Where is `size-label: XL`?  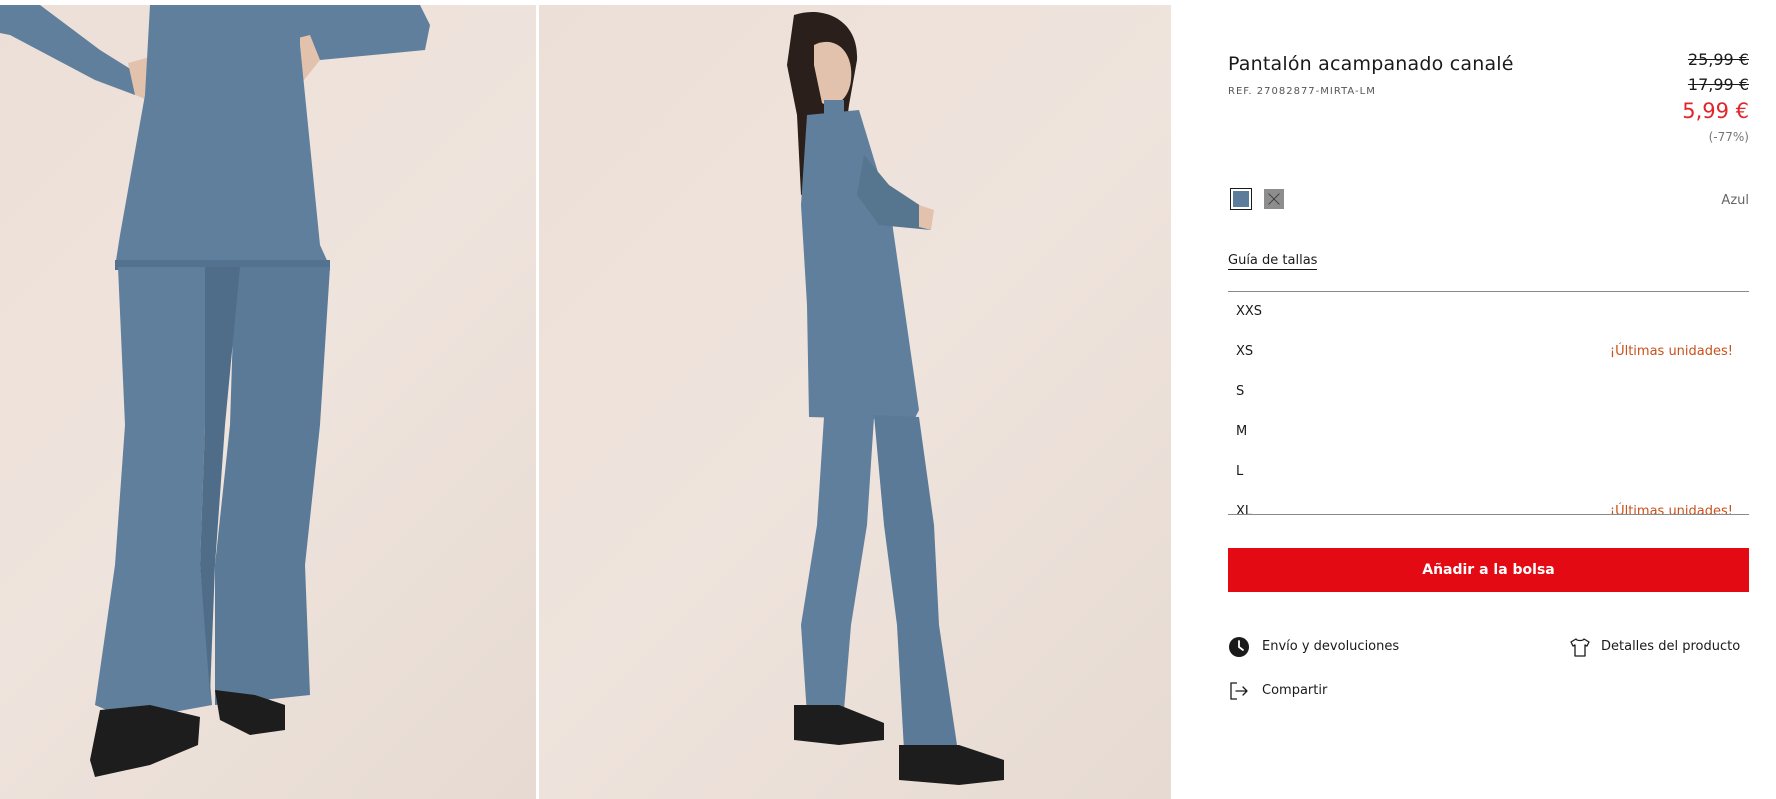
size-label: XL is located at coordinates (1244, 509).